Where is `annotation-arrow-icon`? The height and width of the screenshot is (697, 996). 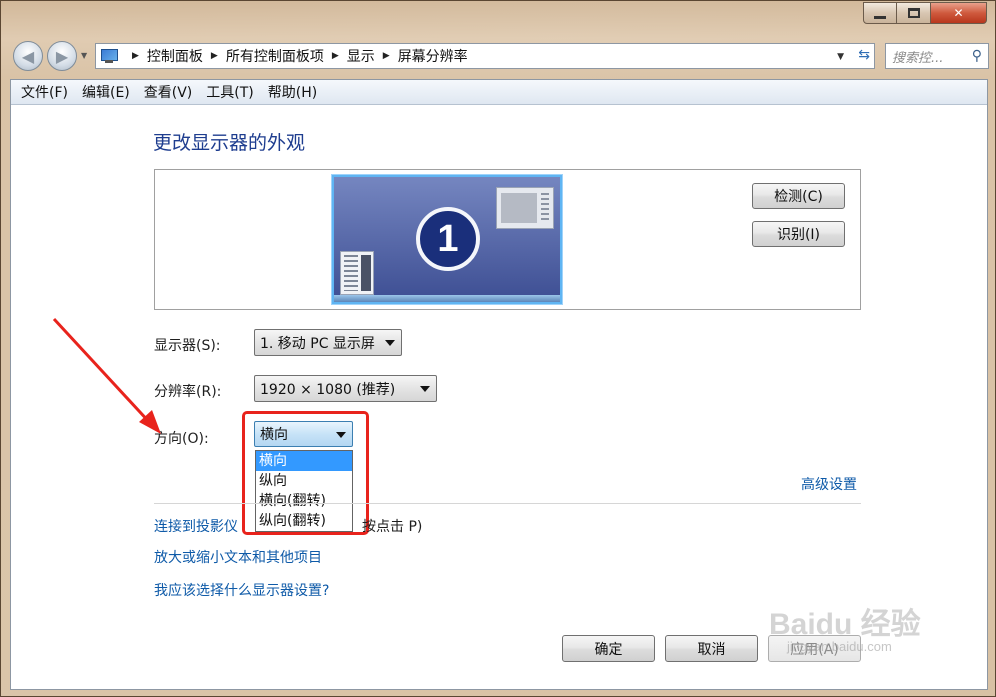 annotation-arrow-icon is located at coordinates (106, 375).